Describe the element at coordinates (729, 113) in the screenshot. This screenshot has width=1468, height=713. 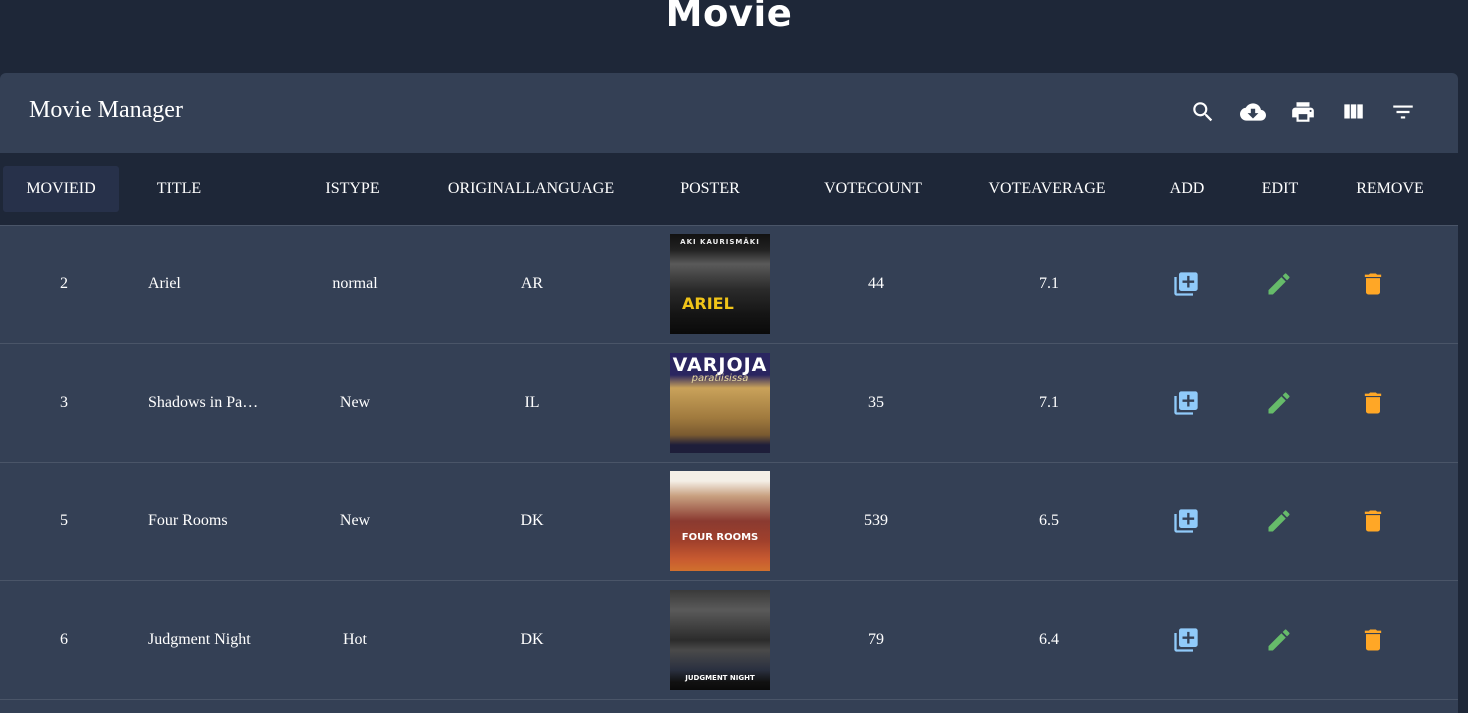
I see `table-toolbar: Movie Manager` at that location.